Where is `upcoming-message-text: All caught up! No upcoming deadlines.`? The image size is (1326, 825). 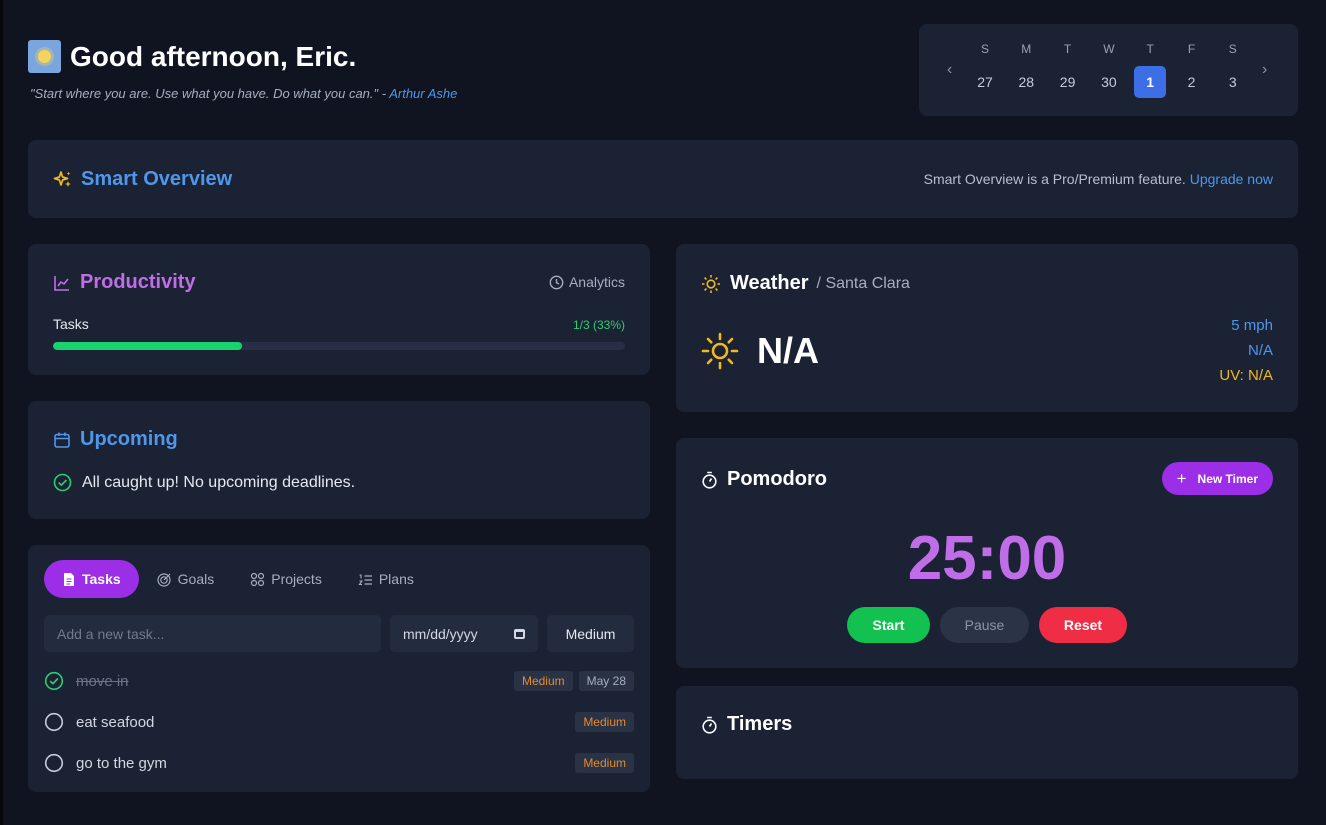
upcoming-message-text: All caught up! No upcoming deadlines. is located at coordinates (219, 482).